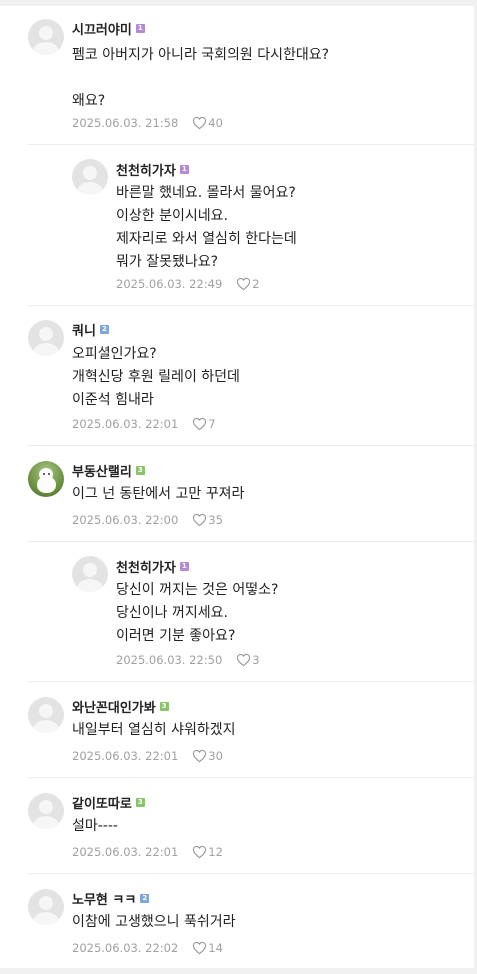 This screenshot has height=974, width=477. I want to click on comment-date: 2025.06.03. 22:02, so click(125, 948).